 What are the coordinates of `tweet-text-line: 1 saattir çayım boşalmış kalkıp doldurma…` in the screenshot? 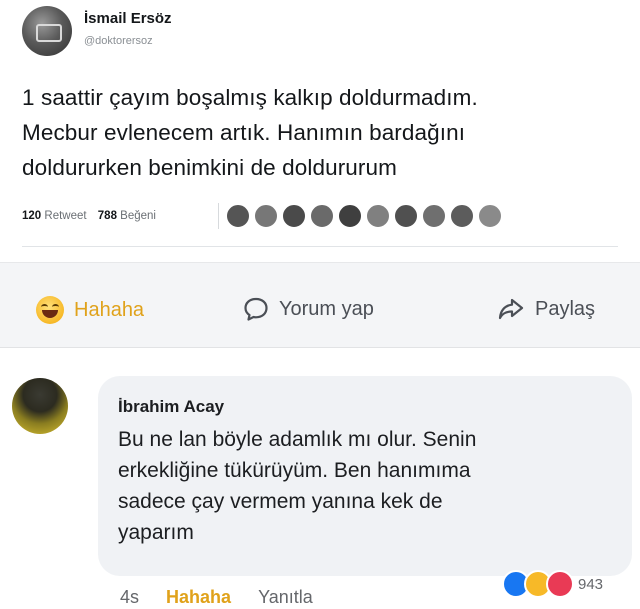 It's located at (250, 97).